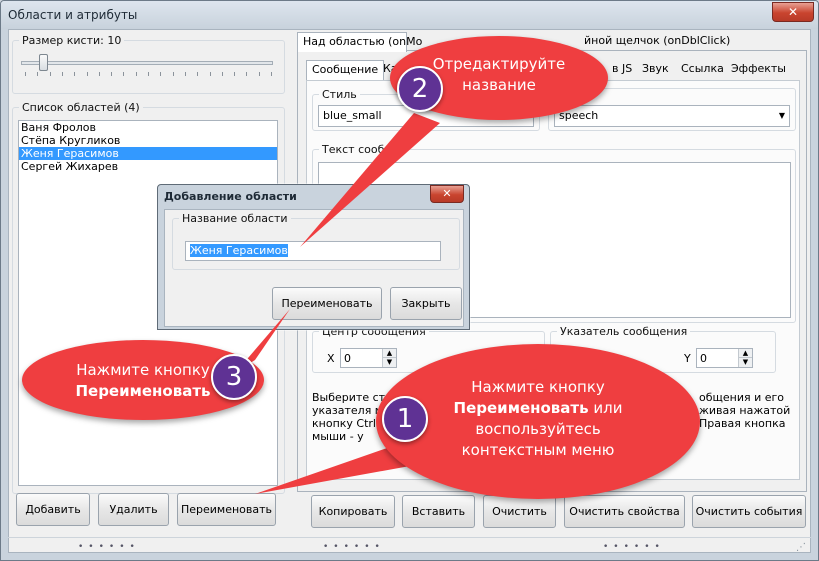 Image resolution: width=819 pixels, height=561 pixels. I want to click on callout-1-line4: контекстным меню, so click(538, 450).